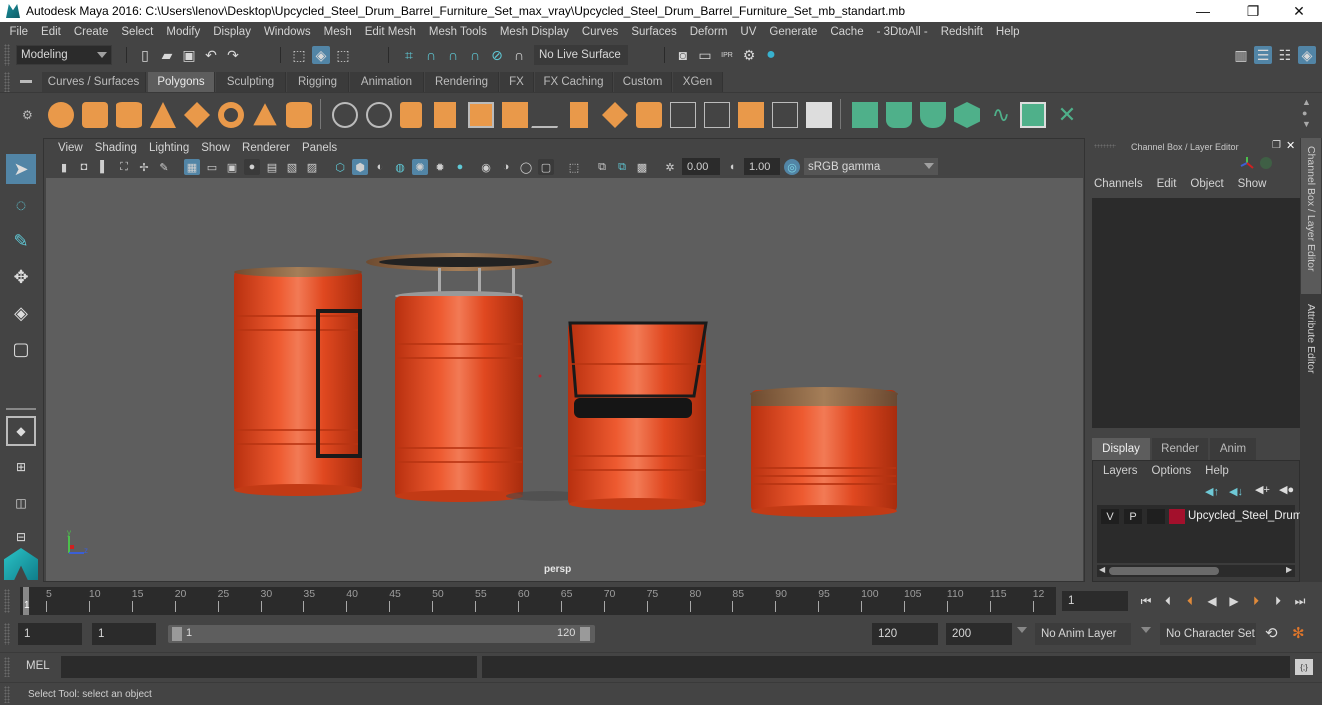  I want to click on bookmarks-icon: ▌, so click(104, 167).